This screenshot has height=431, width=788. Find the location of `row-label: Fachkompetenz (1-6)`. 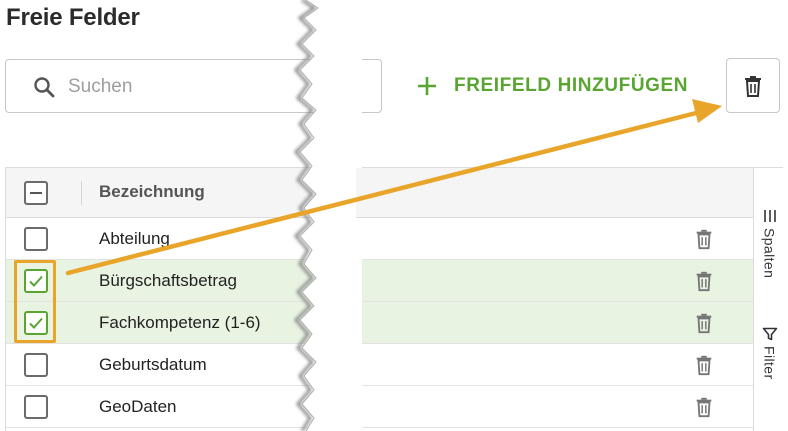

row-label: Fachkompetenz (1-6) is located at coordinates (180, 322).